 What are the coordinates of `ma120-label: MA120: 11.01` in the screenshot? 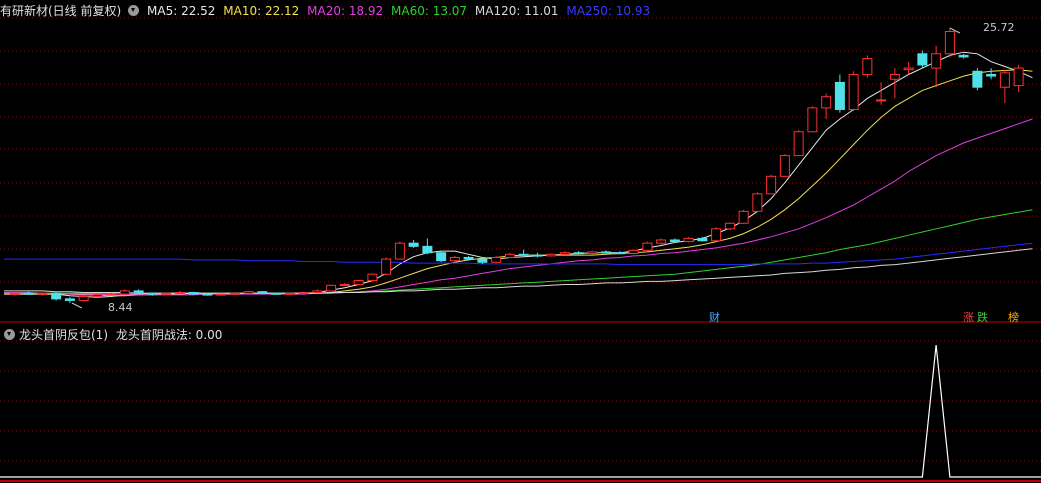 It's located at (516, 11).